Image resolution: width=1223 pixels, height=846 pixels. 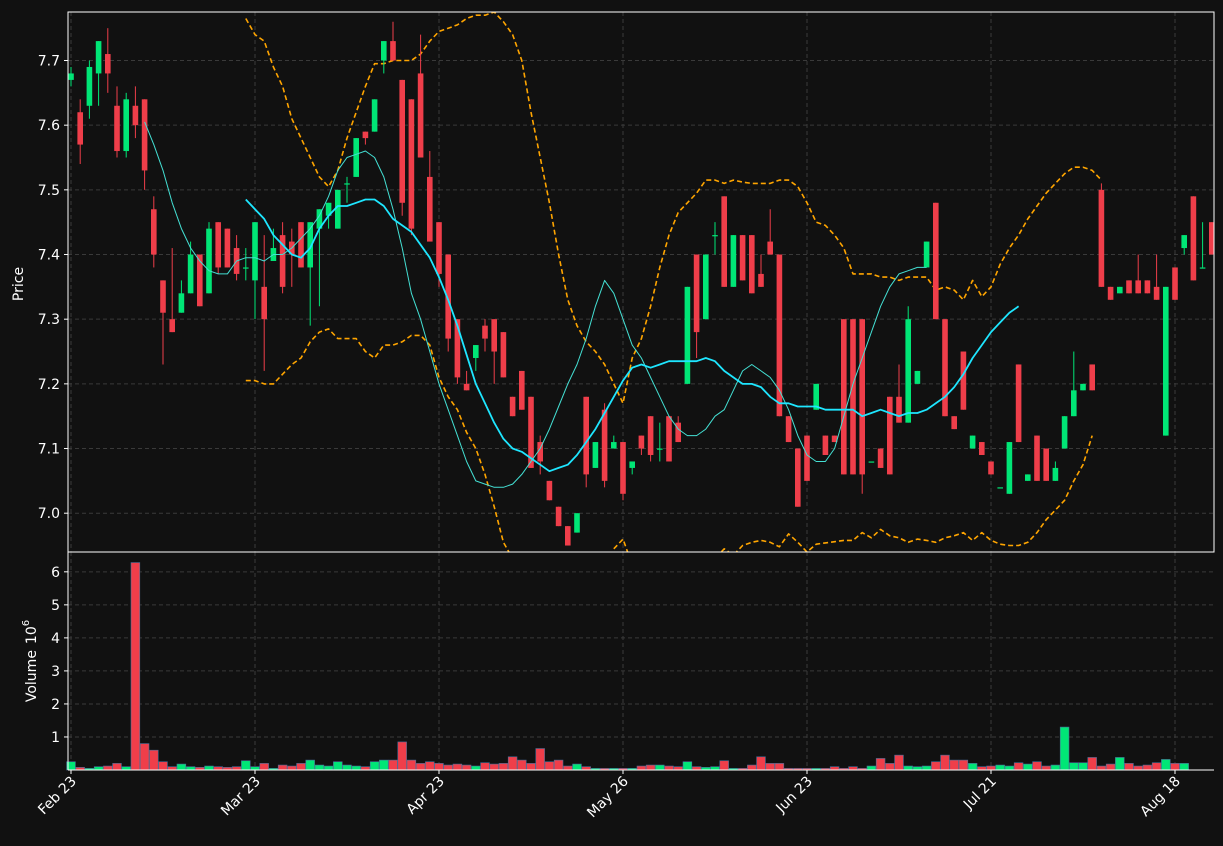 I want to click on volume-tick-label: 1, so click(x=55, y=738).